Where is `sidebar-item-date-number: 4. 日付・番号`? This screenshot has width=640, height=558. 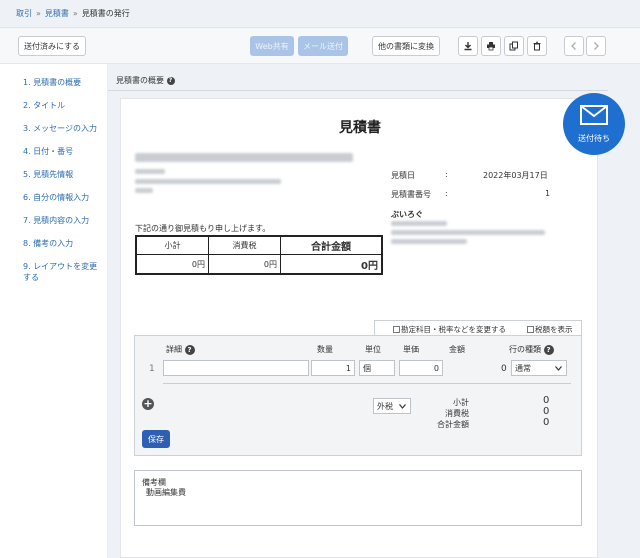
sidebar-item-date-number: 4. 日付・番号 is located at coordinates (64, 151).